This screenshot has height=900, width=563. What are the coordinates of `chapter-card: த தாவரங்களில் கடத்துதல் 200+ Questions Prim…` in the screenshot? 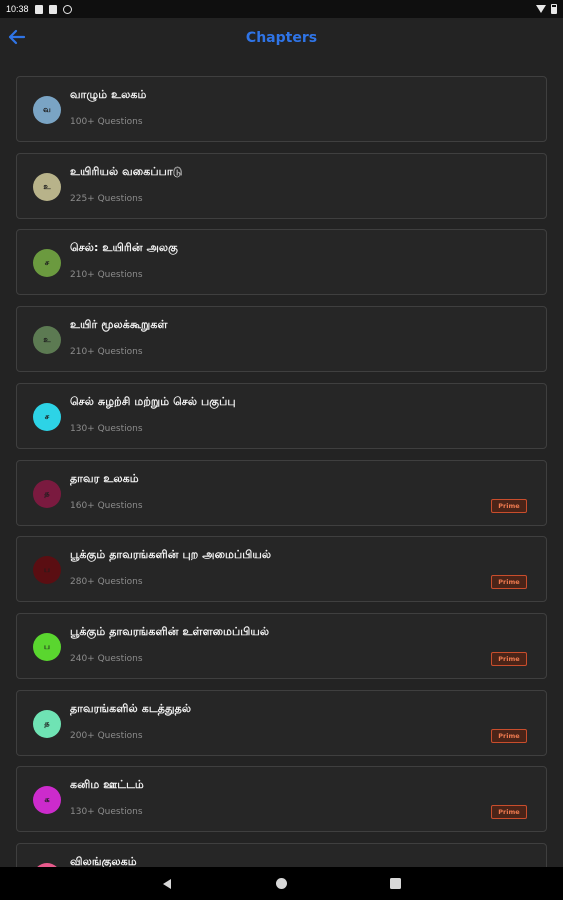 It's located at (281, 722).